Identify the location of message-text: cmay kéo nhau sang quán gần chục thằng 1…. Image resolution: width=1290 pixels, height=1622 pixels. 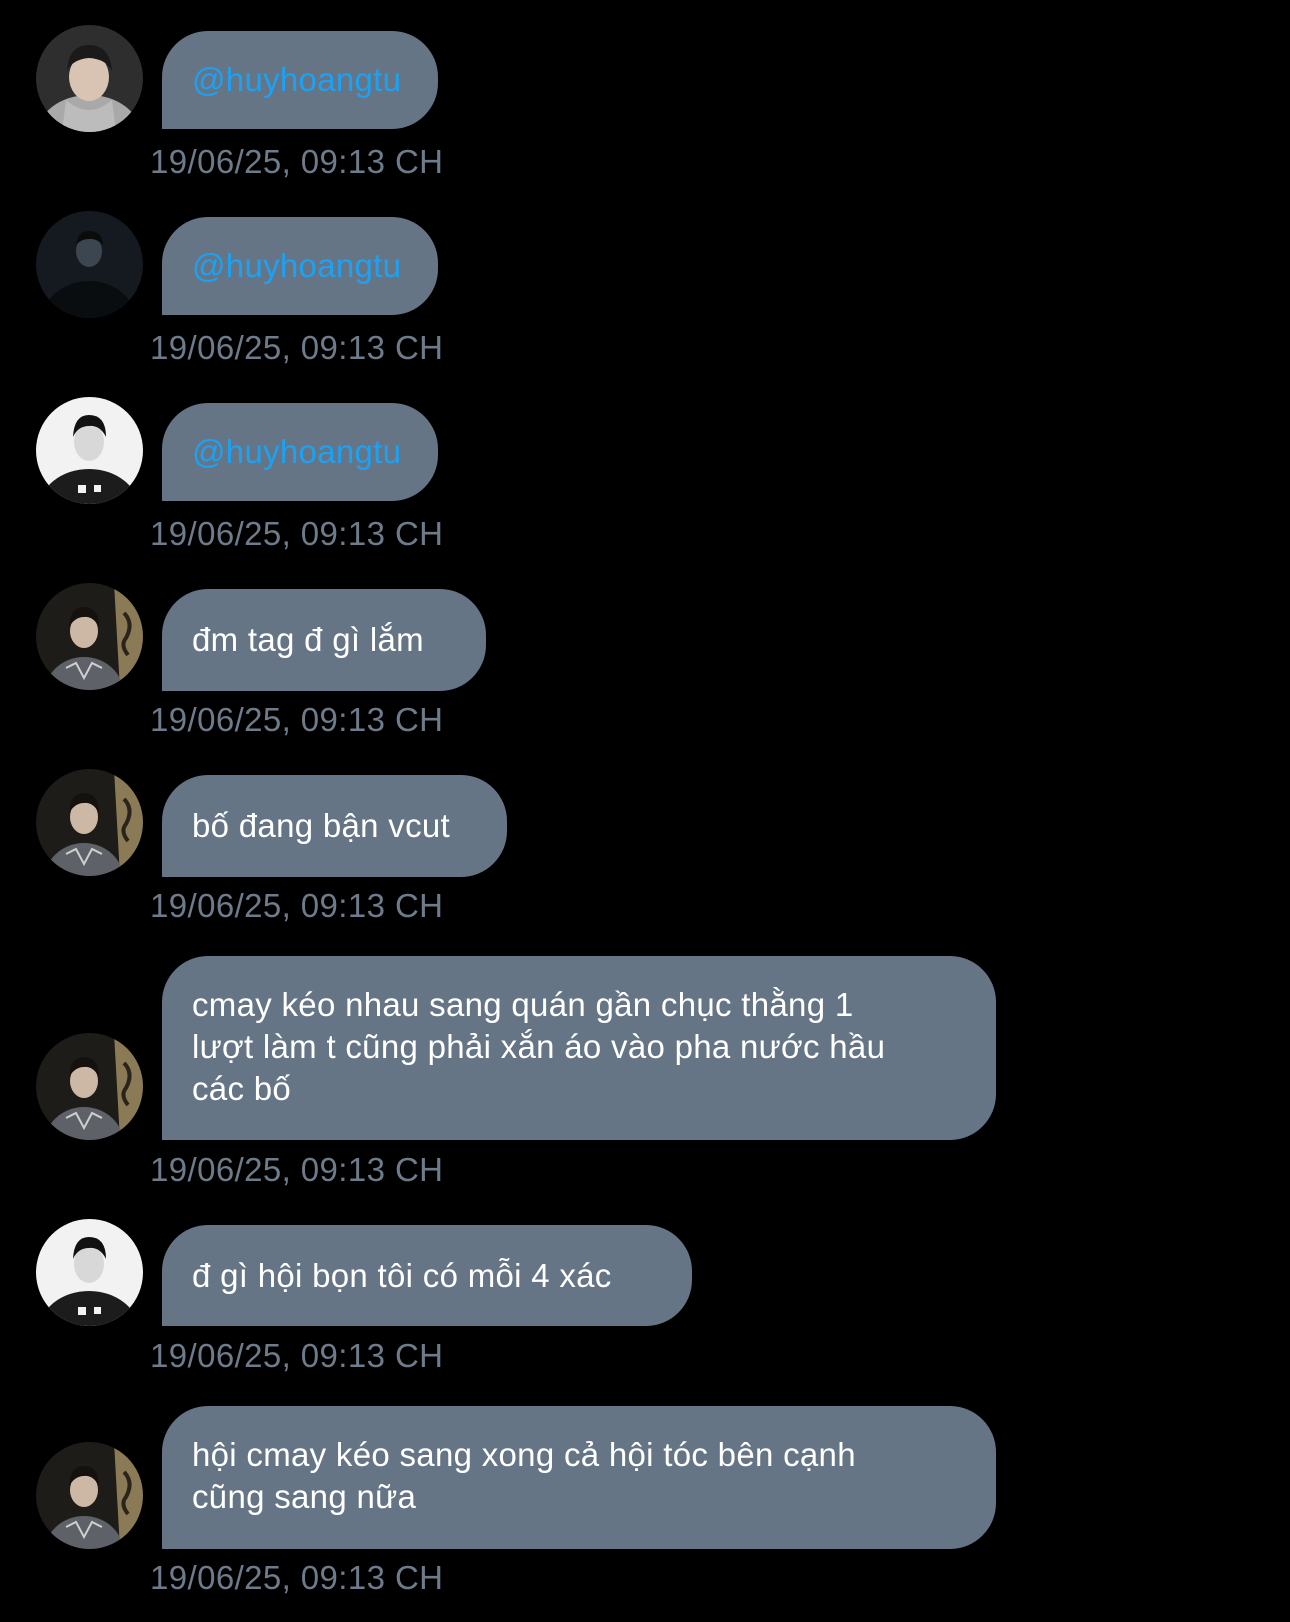
(539, 1046).